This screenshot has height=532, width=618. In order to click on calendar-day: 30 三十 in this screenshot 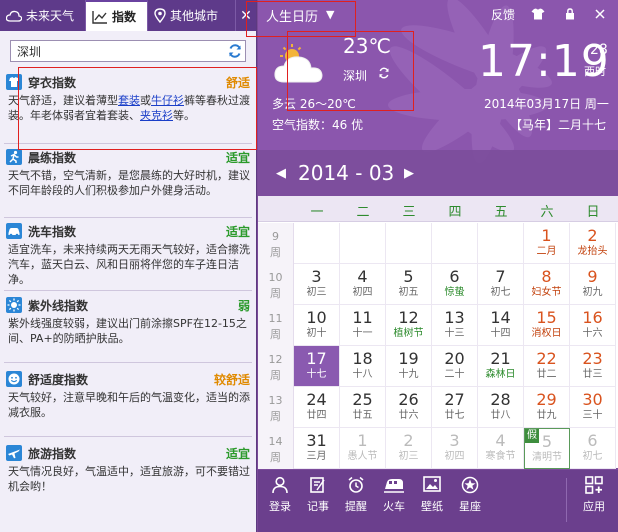, I will do `click(593, 407)`.